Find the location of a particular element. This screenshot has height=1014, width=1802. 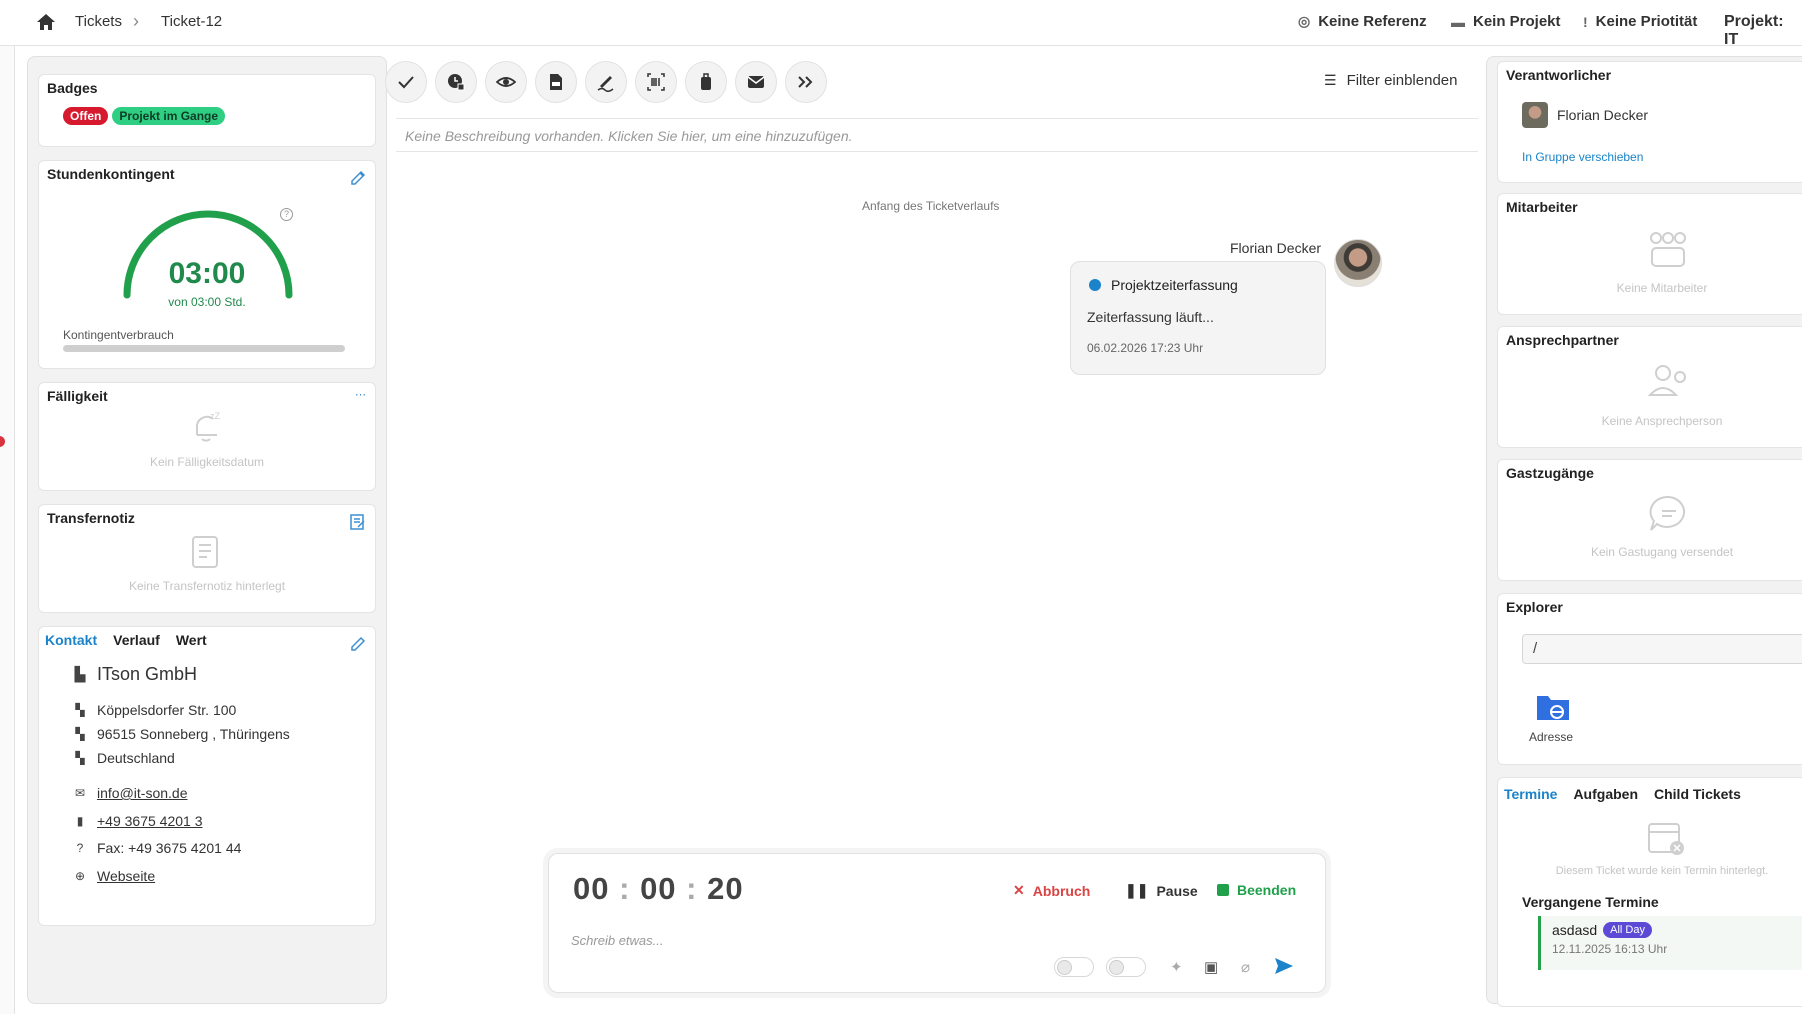

calendar-remove-icon is located at coordinates (1666, 839).